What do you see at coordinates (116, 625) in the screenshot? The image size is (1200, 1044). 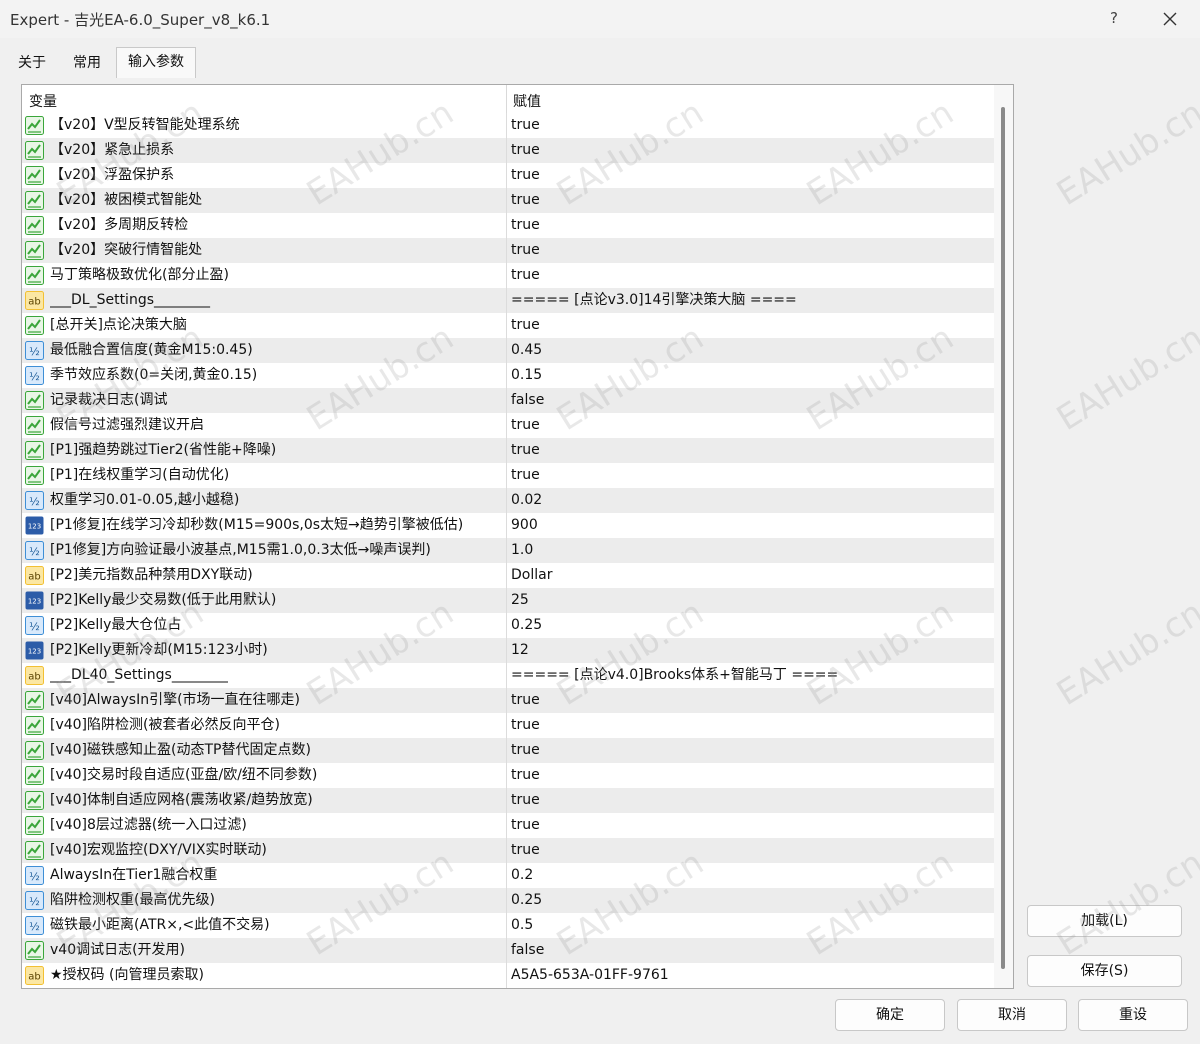 I see `parameter-name: [P2]Kelly最大仓位占` at bounding box center [116, 625].